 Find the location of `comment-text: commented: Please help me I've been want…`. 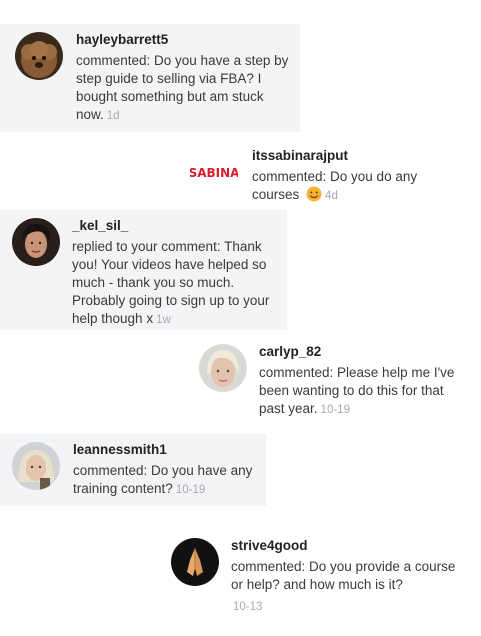

comment-text: commented: Please help me I've been want… is located at coordinates (364, 391).